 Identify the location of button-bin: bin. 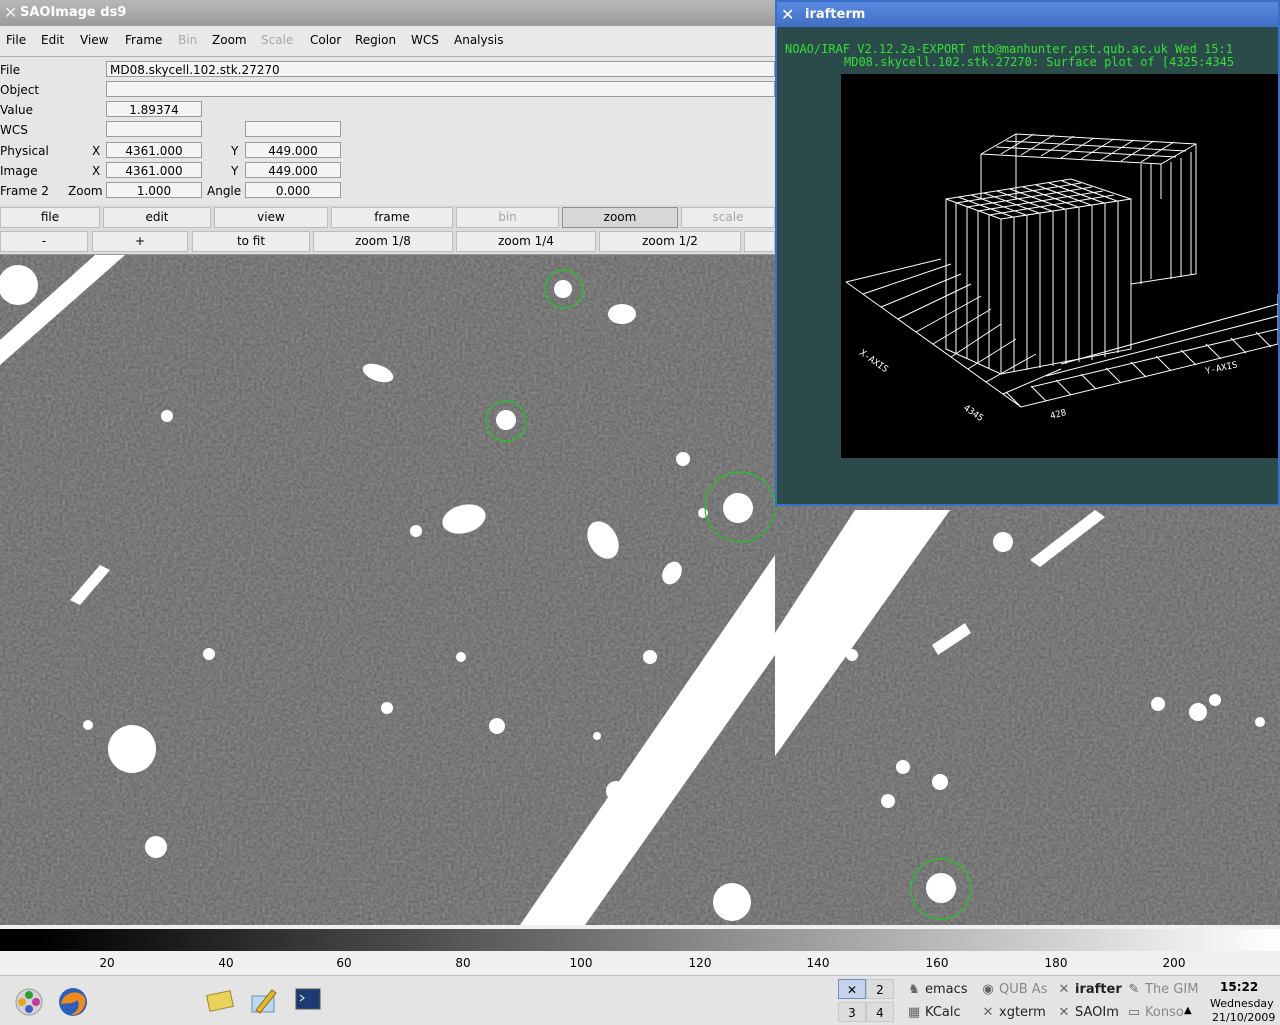
(507, 217).